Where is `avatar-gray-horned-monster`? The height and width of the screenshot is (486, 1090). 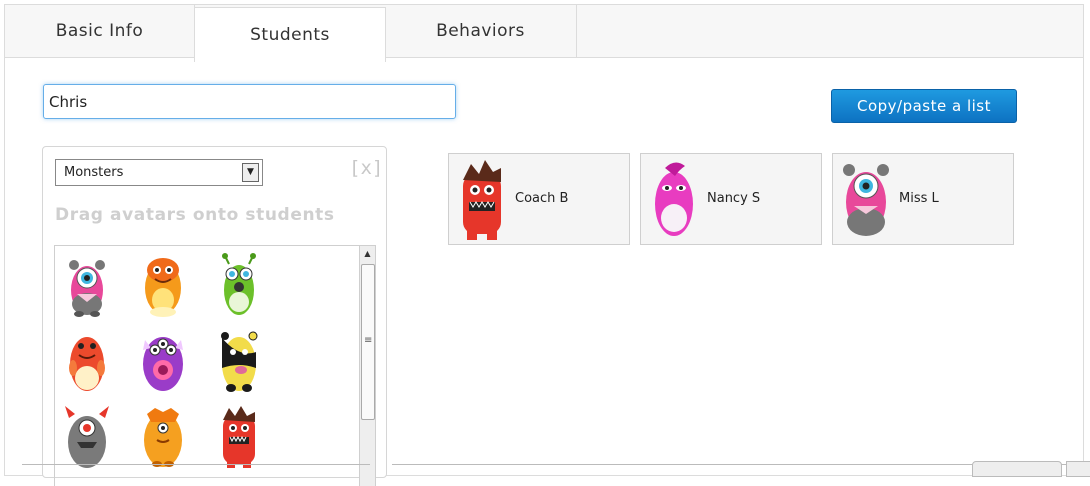
avatar-gray-horned-monster is located at coordinates (87, 437).